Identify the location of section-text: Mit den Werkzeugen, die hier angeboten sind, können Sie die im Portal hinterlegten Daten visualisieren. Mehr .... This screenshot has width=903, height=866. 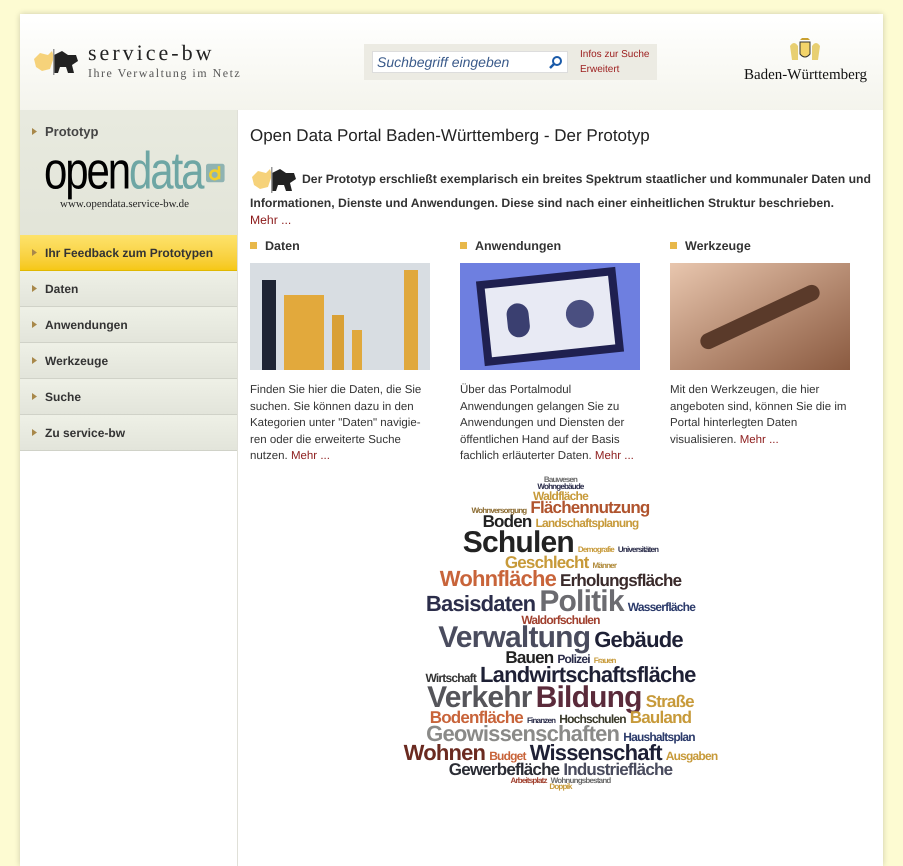
(759, 415).